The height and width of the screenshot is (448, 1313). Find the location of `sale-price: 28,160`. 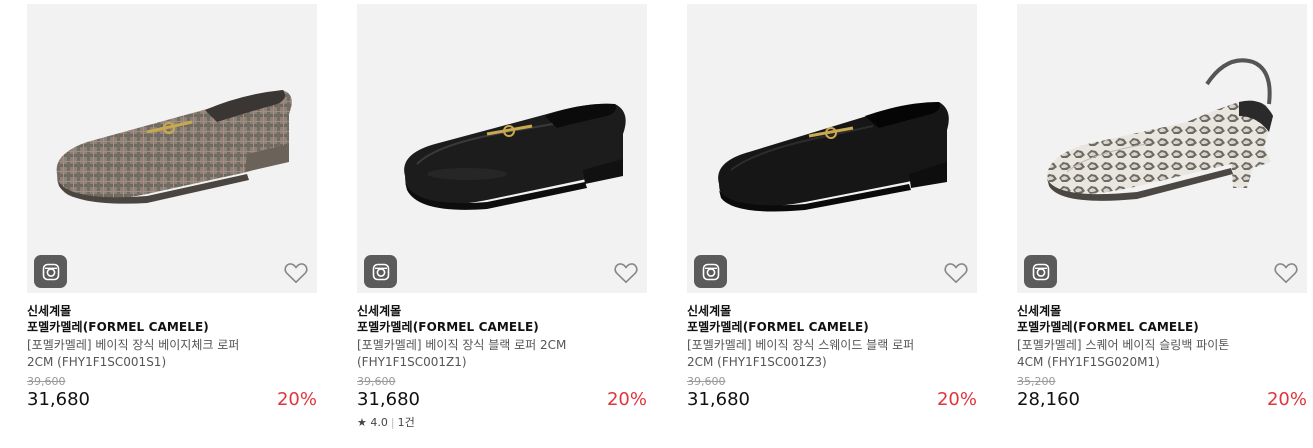

sale-price: 28,160 is located at coordinates (1048, 399).